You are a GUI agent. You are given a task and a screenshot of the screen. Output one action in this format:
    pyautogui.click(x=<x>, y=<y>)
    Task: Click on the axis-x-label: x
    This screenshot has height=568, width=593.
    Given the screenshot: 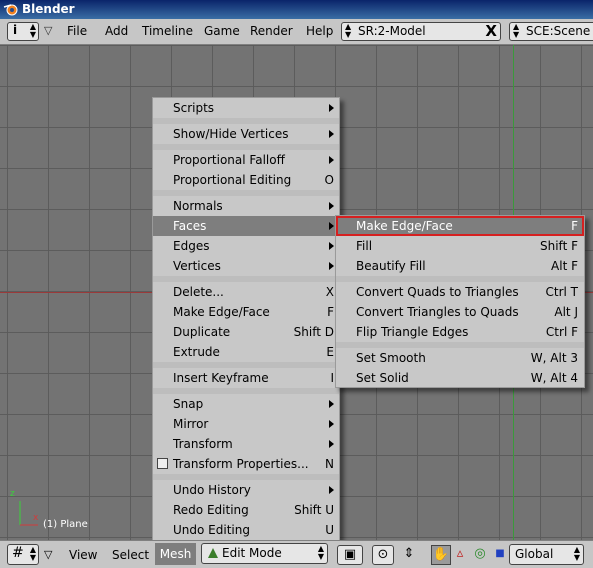 What is the action you would take?
    pyautogui.click(x=36, y=518)
    